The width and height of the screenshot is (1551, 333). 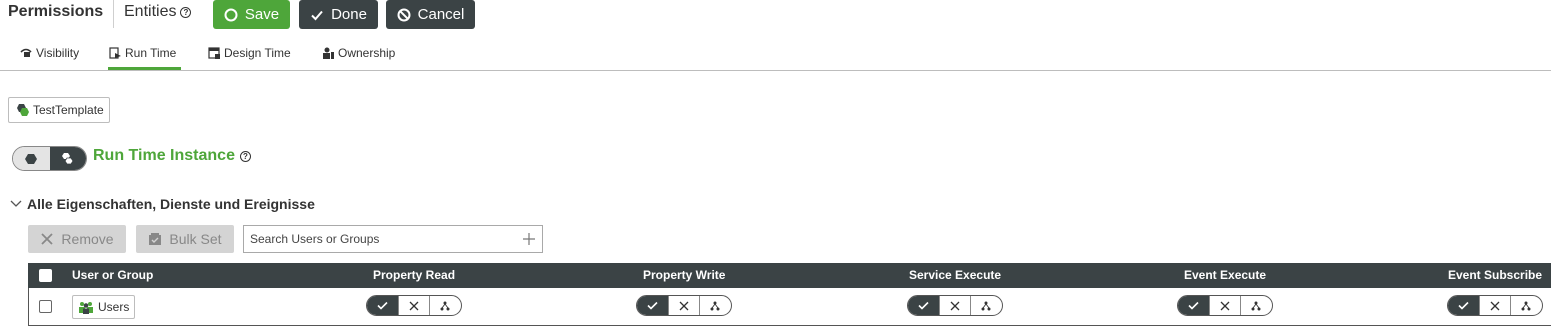 I want to click on tab-label: Run Time, so click(x=151, y=53).